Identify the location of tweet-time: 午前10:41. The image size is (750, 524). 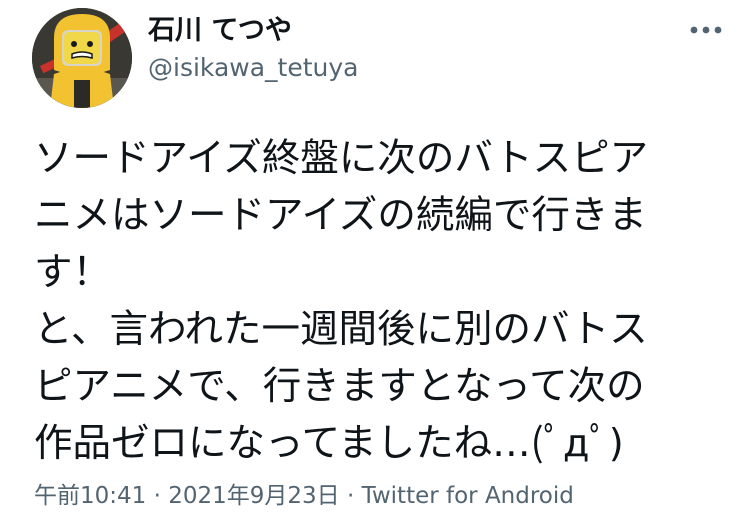
(90, 496).